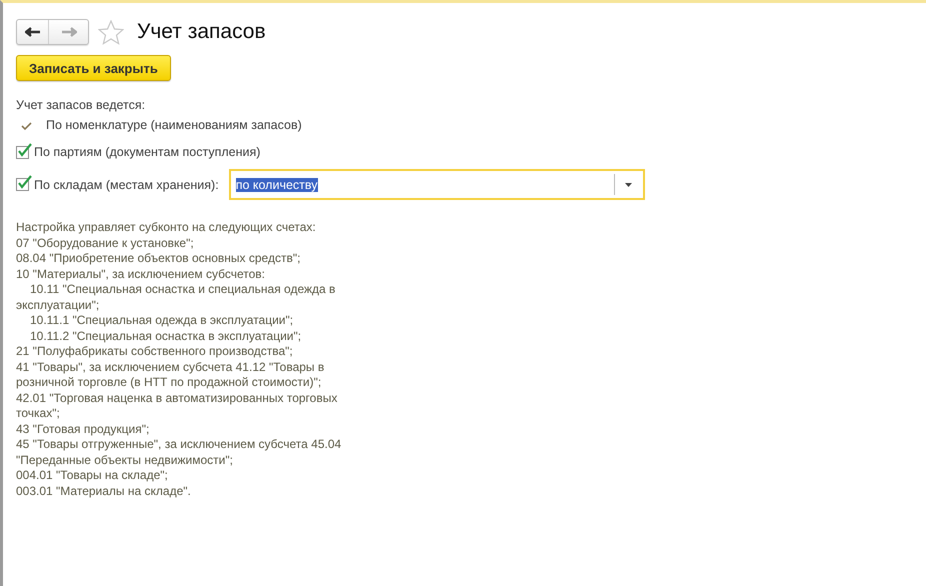 The width and height of the screenshot is (926, 586). Describe the element at coordinates (111, 32) in the screenshot. I see `star-icon` at that location.